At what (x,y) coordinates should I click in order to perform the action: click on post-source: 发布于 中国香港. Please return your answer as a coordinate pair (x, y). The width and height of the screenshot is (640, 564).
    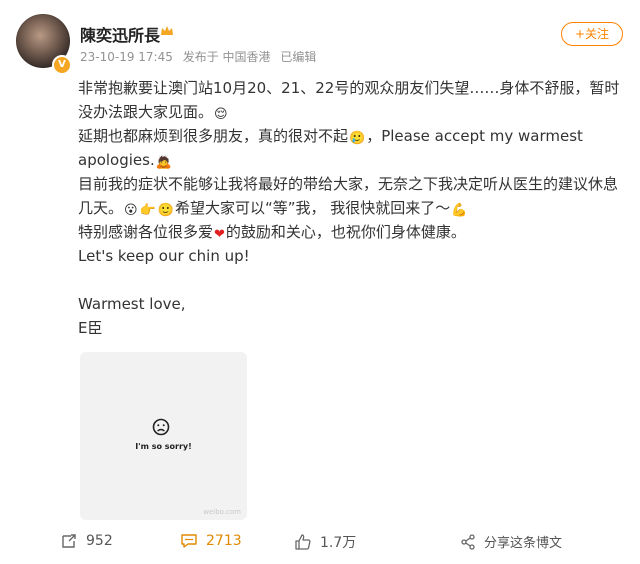
    Looking at the image, I should click on (226, 57).